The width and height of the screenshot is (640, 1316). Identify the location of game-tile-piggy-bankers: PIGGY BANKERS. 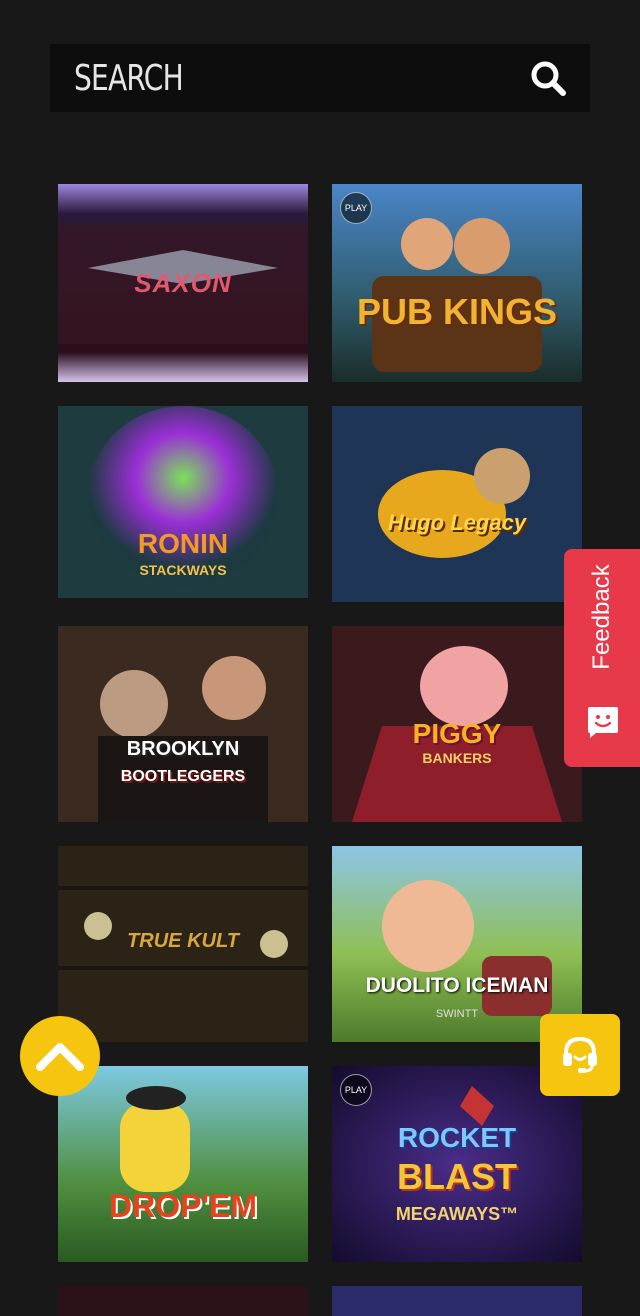
(457, 724).